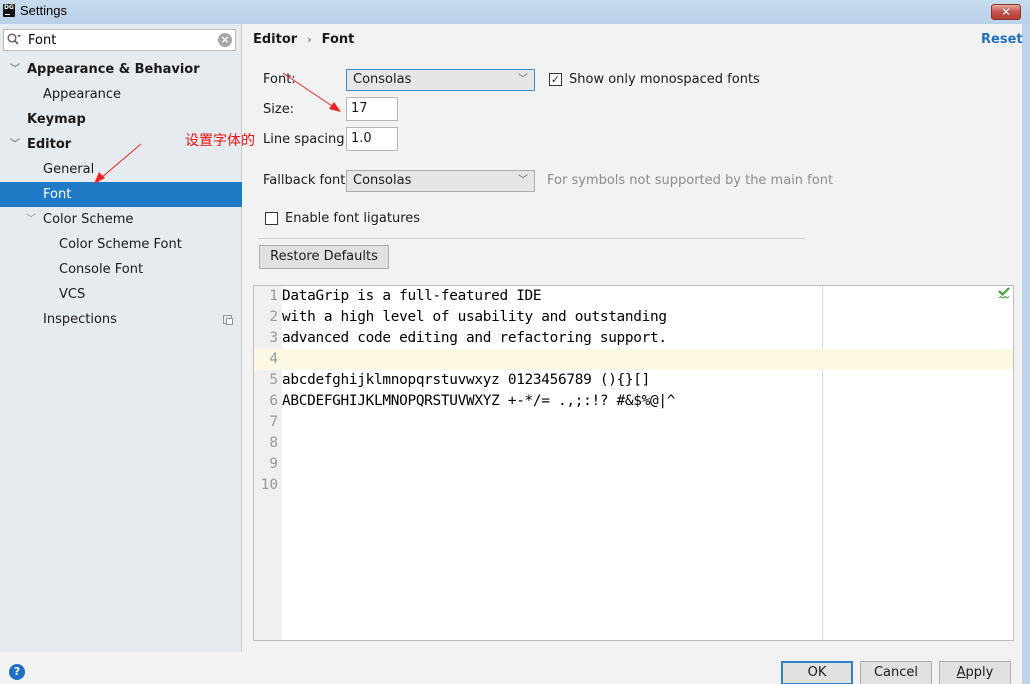  Describe the element at coordinates (228, 320) in the screenshot. I see `project-level-icon` at that location.